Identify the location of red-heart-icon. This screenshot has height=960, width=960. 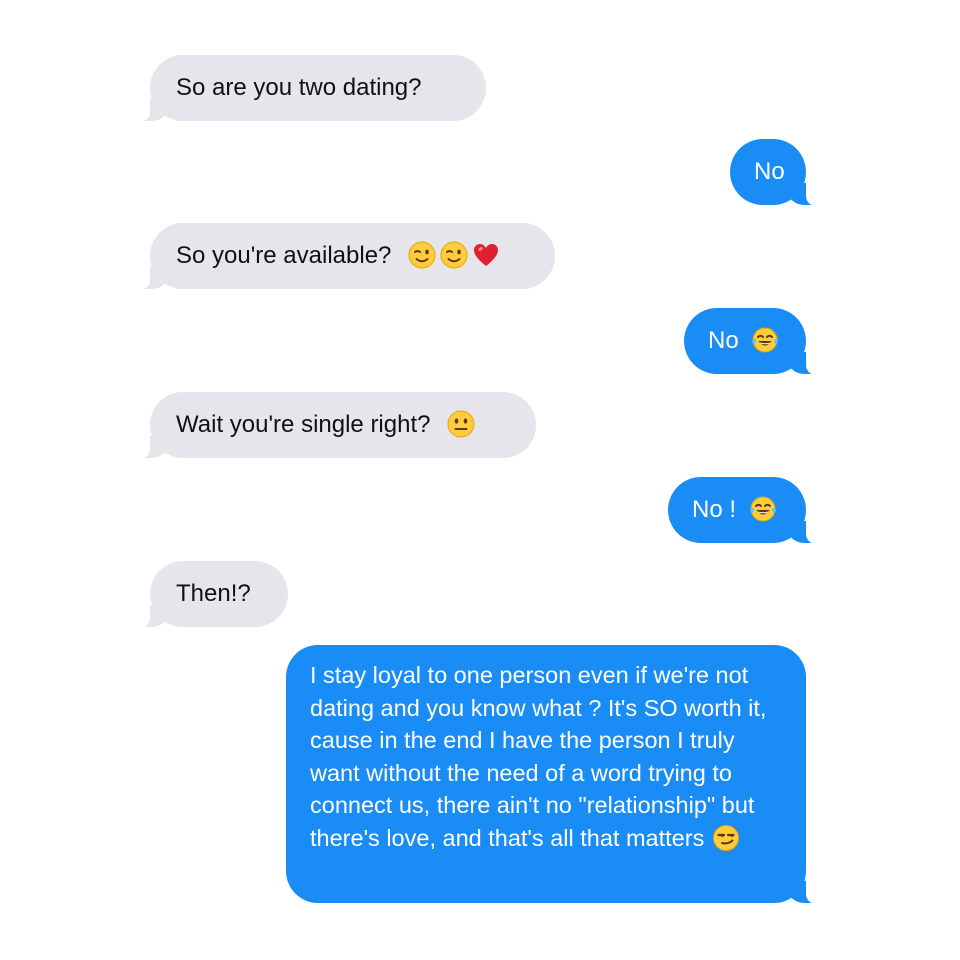
(486, 255).